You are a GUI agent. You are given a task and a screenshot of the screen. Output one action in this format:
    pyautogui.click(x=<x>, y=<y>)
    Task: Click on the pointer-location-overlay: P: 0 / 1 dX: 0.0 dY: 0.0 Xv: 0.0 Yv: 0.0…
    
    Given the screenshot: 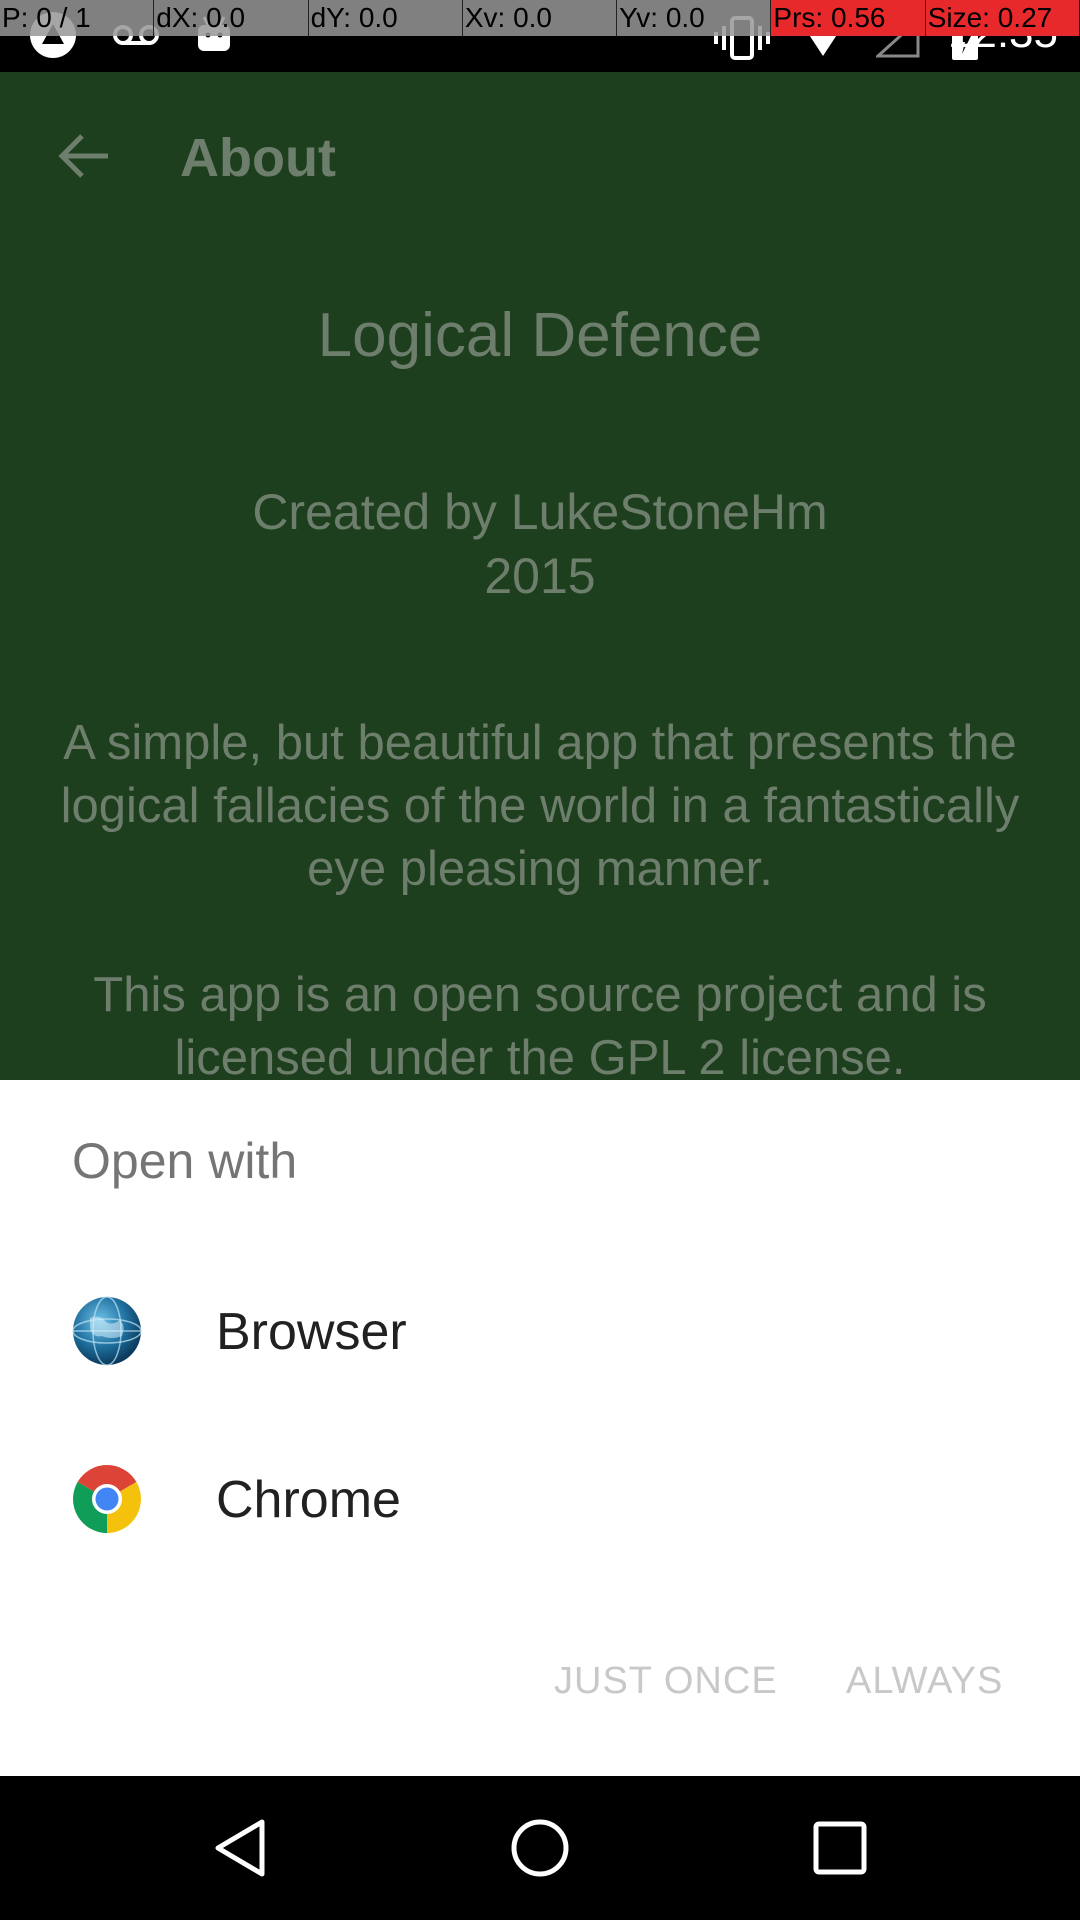 What is the action you would take?
    pyautogui.click(x=540, y=18)
    